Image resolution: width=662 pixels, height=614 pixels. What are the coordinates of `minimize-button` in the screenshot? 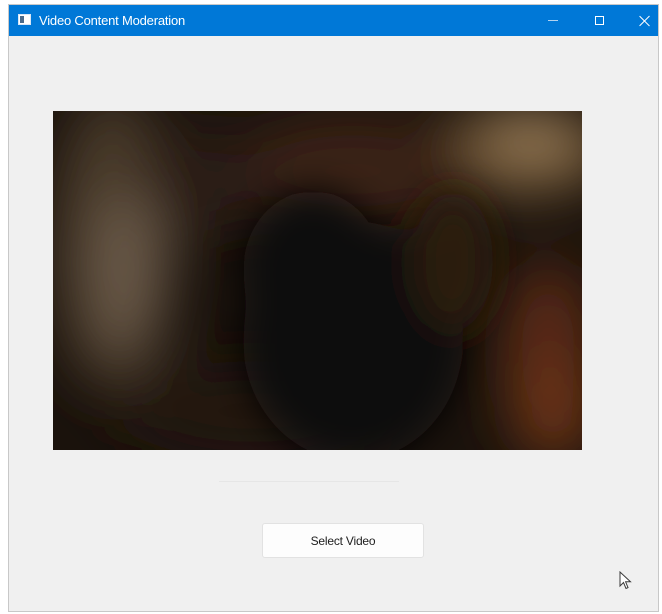 It's located at (553, 20).